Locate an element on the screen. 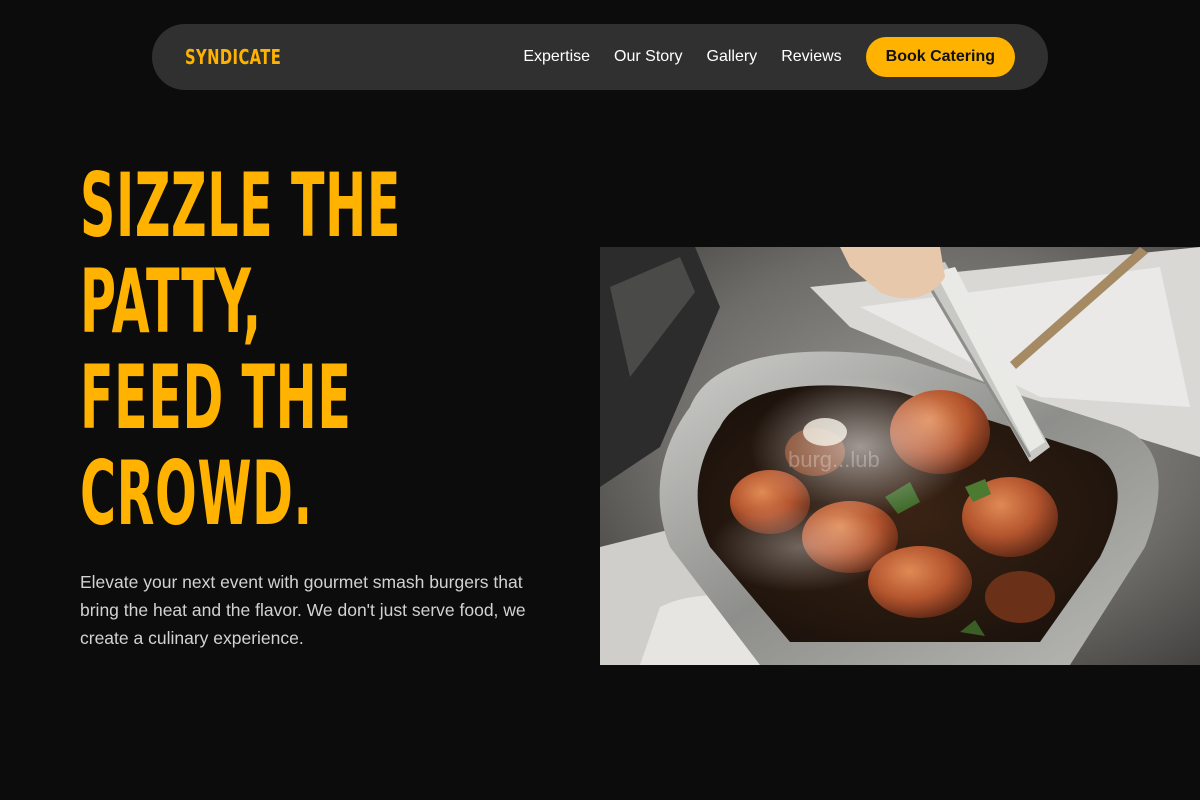 The height and width of the screenshot is (800, 1200). headline-line: FEED THE is located at coordinates (216, 397).